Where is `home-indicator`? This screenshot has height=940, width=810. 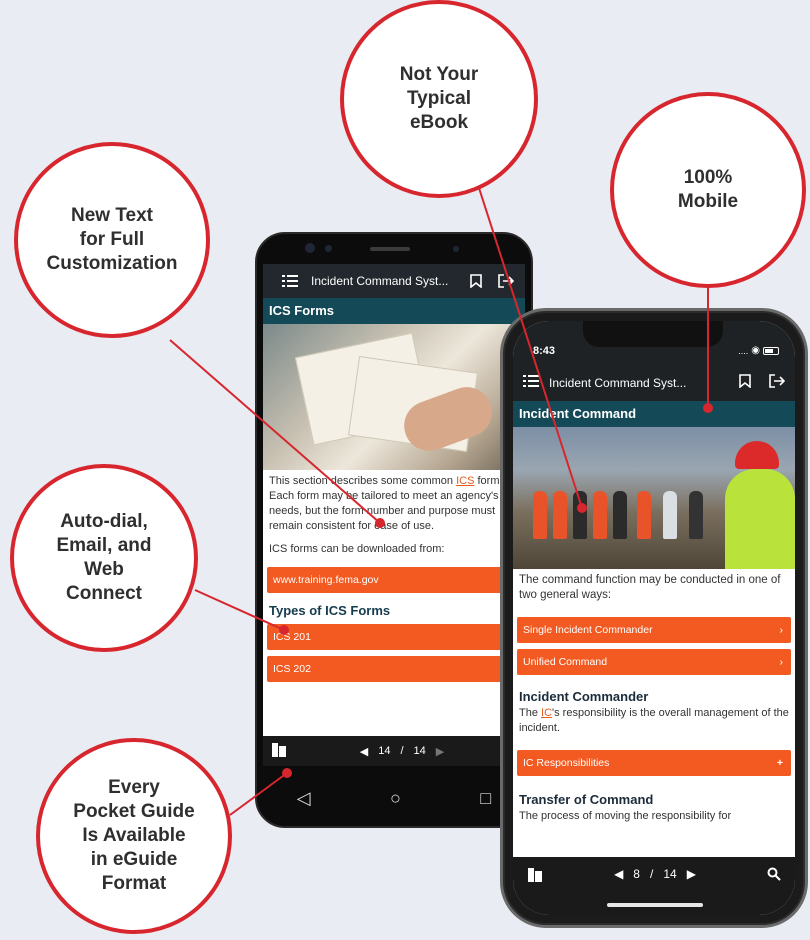 home-indicator is located at coordinates (655, 905).